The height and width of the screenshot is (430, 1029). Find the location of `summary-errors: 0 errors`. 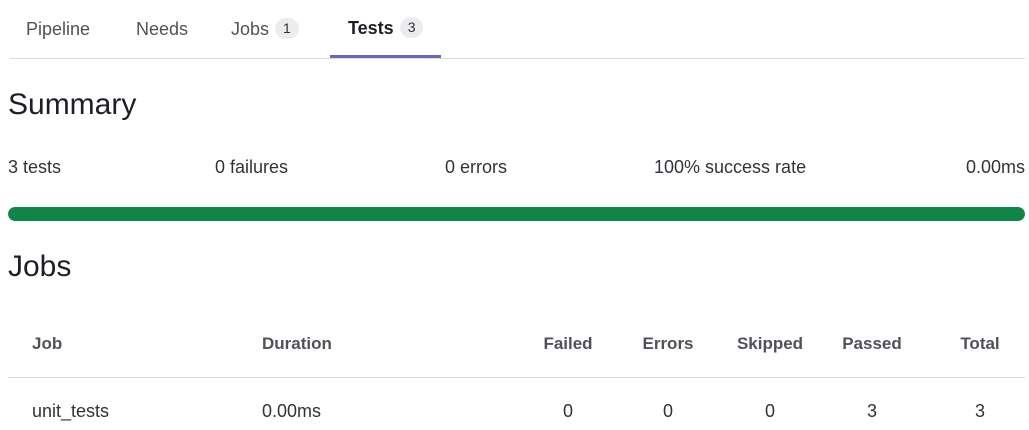

summary-errors: 0 errors is located at coordinates (476, 167).